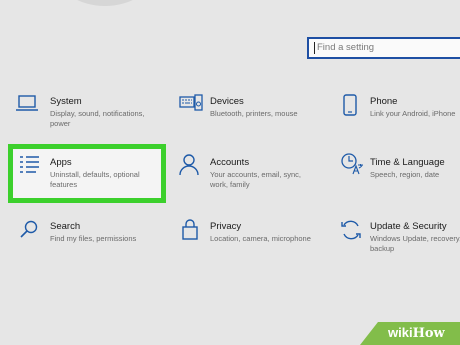  Describe the element at coordinates (95, 179) in the screenshot. I see `tile-description: Uninstall, defaults, optional features` at that location.